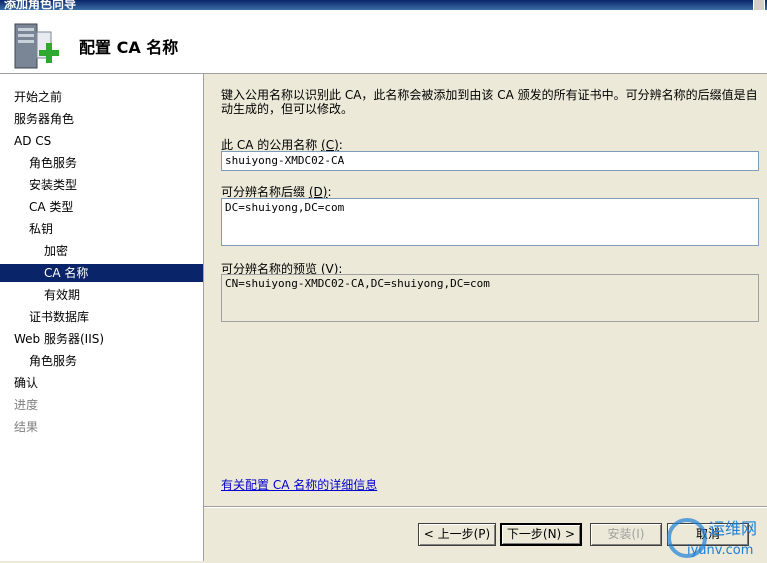  I want to click on sidebar-item: 服务器角色, so click(108, 119).